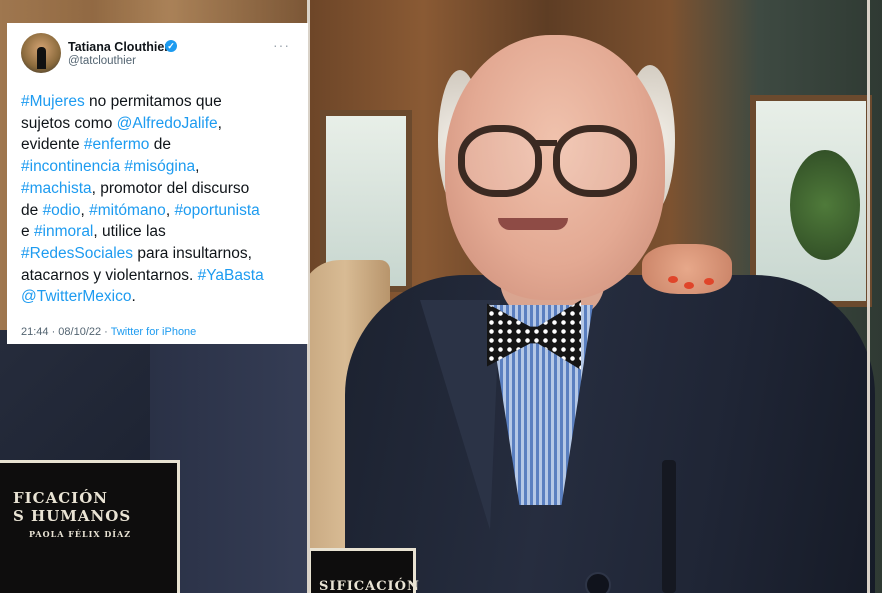 Image resolution: width=882 pixels, height=593 pixels. I want to click on tweet-timestamp: 21:44 · 08/10/22 ·, so click(66, 332).